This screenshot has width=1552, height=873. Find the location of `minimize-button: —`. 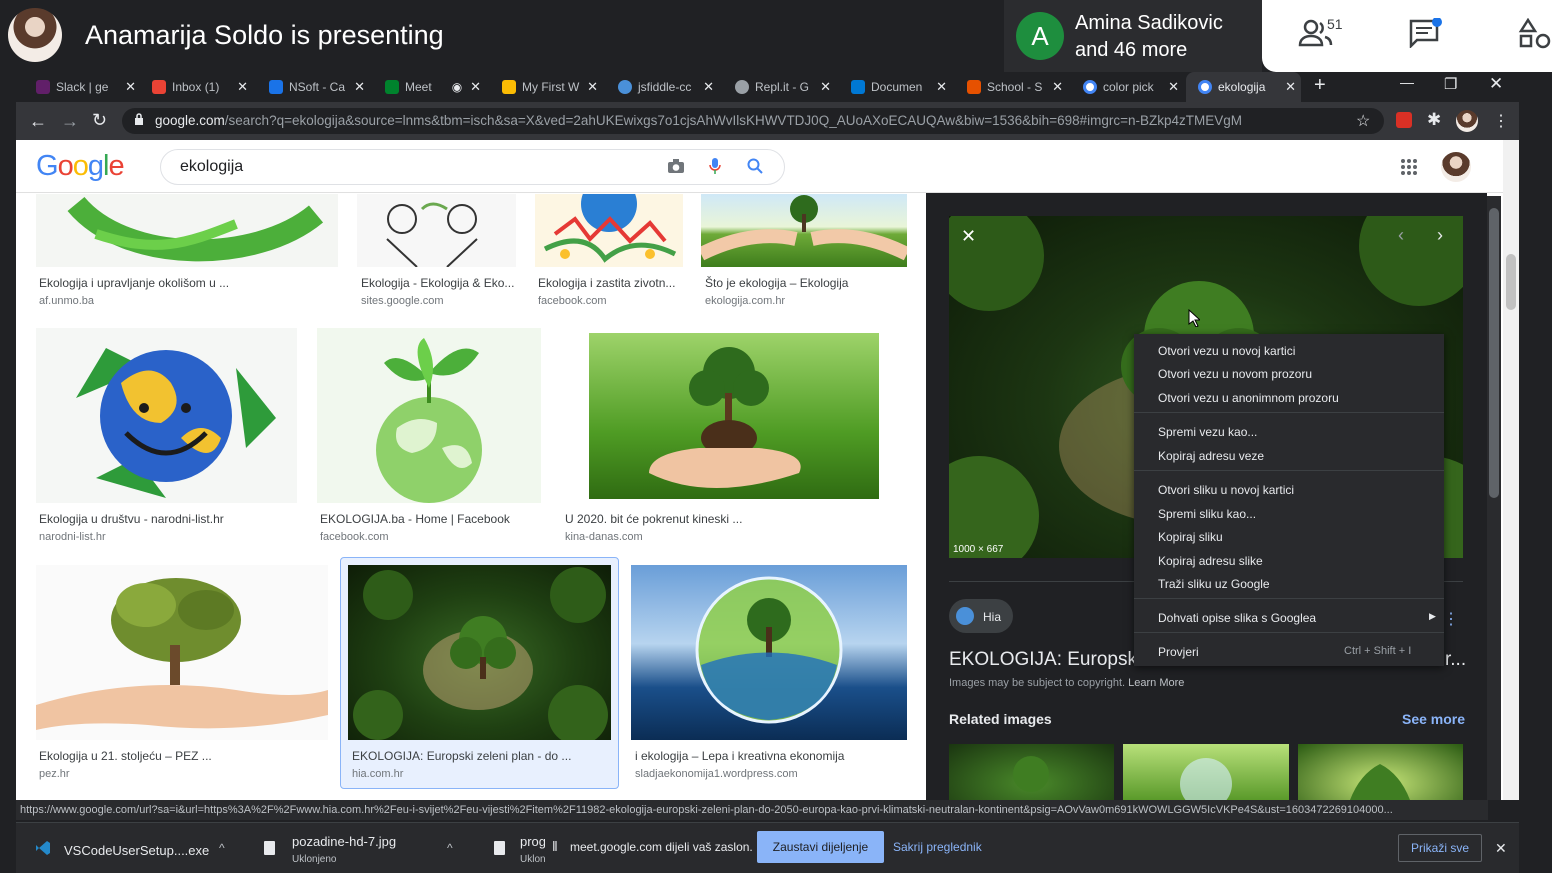

minimize-button: — is located at coordinates (1407, 82).